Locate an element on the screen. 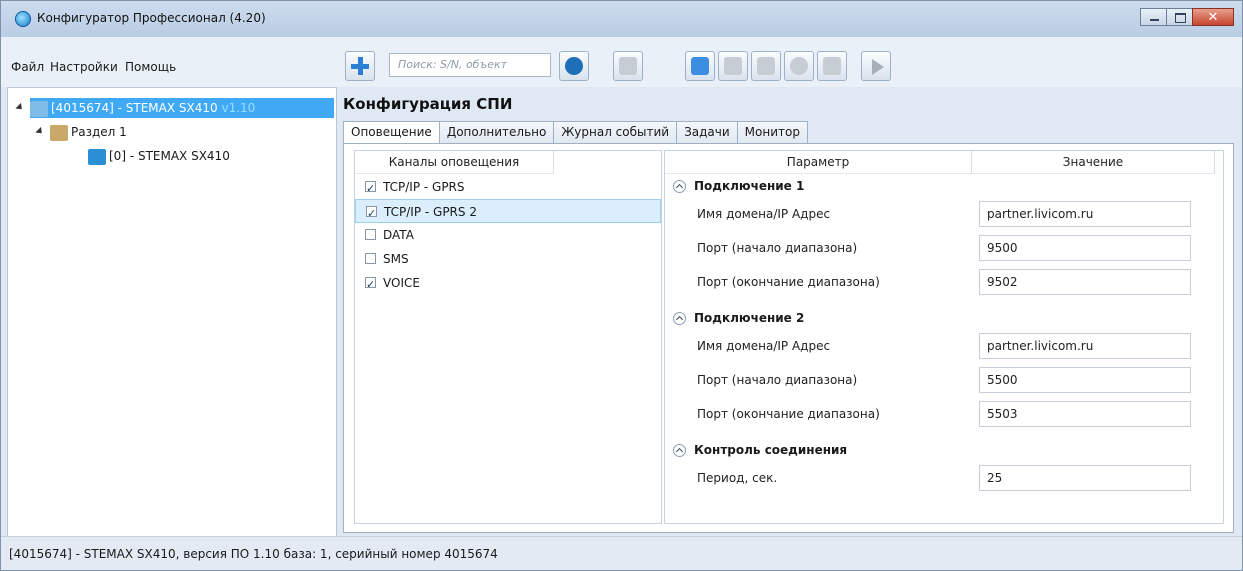 This screenshot has height=571, width=1243. modem-button is located at coordinates (832, 66).